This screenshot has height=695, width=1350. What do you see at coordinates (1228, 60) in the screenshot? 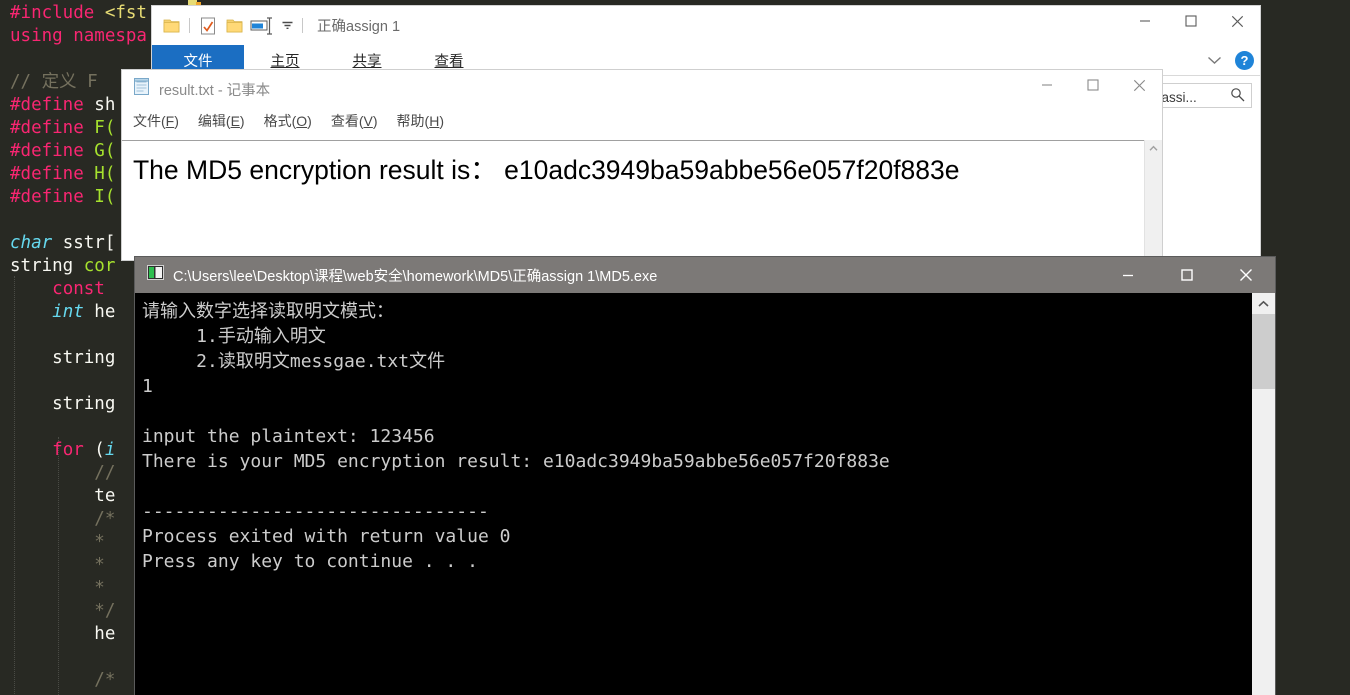
I see `ribbon-right-controls: ?` at bounding box center [1228, 60].